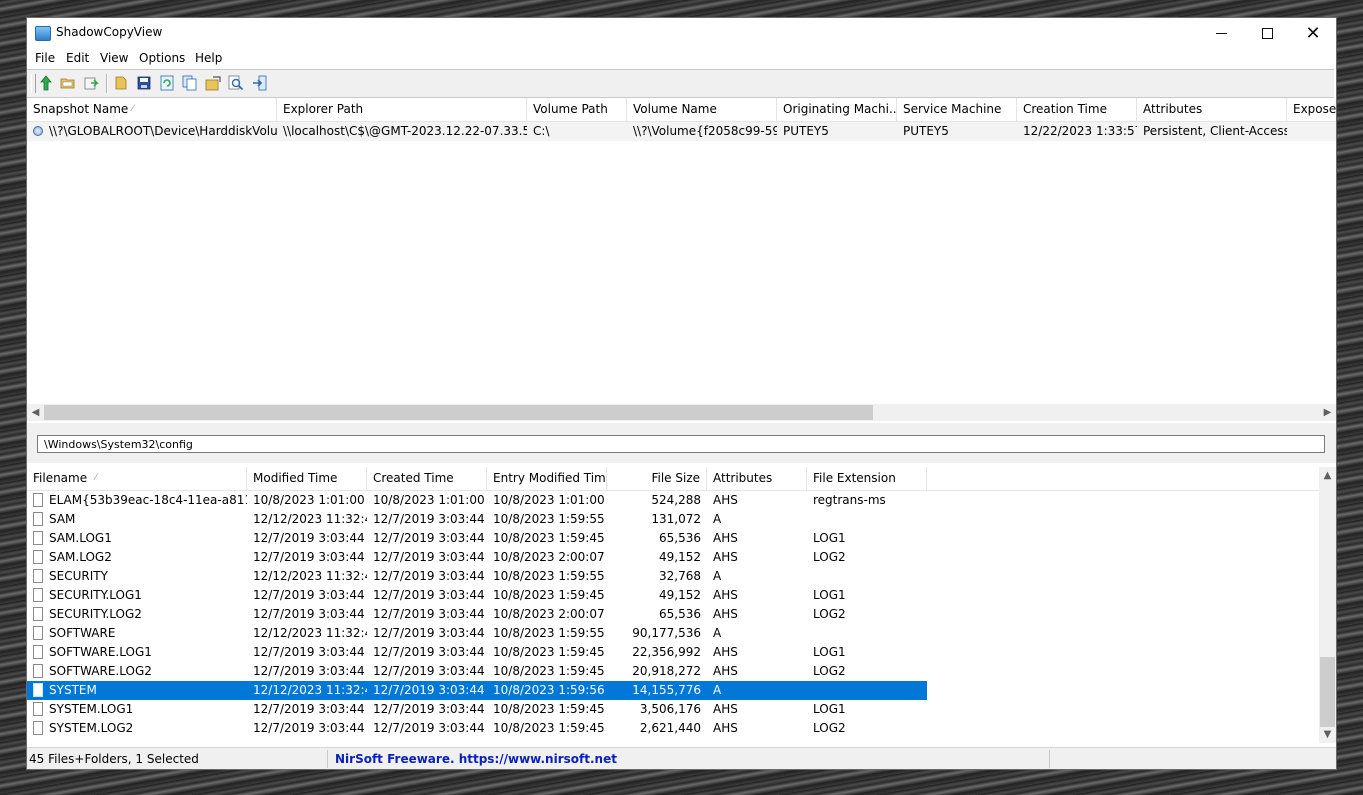 The height and width of the screenshot is (795, 1363). What do you see at coordinates (236, 83) in the screenshot?
I see `toolbar-find-button` at bounding box center [236, 83].